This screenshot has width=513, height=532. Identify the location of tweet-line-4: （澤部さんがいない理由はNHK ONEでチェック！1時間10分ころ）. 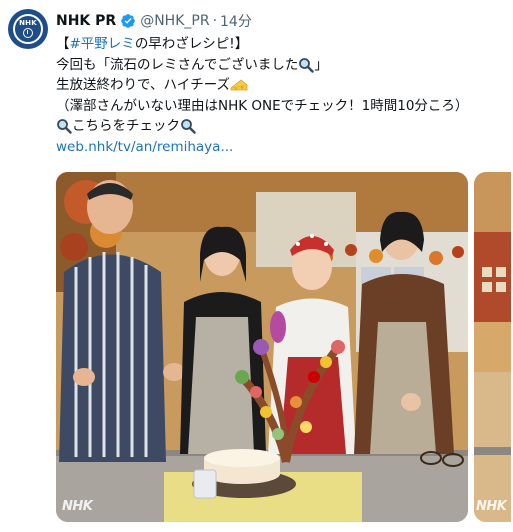
(282, 106).